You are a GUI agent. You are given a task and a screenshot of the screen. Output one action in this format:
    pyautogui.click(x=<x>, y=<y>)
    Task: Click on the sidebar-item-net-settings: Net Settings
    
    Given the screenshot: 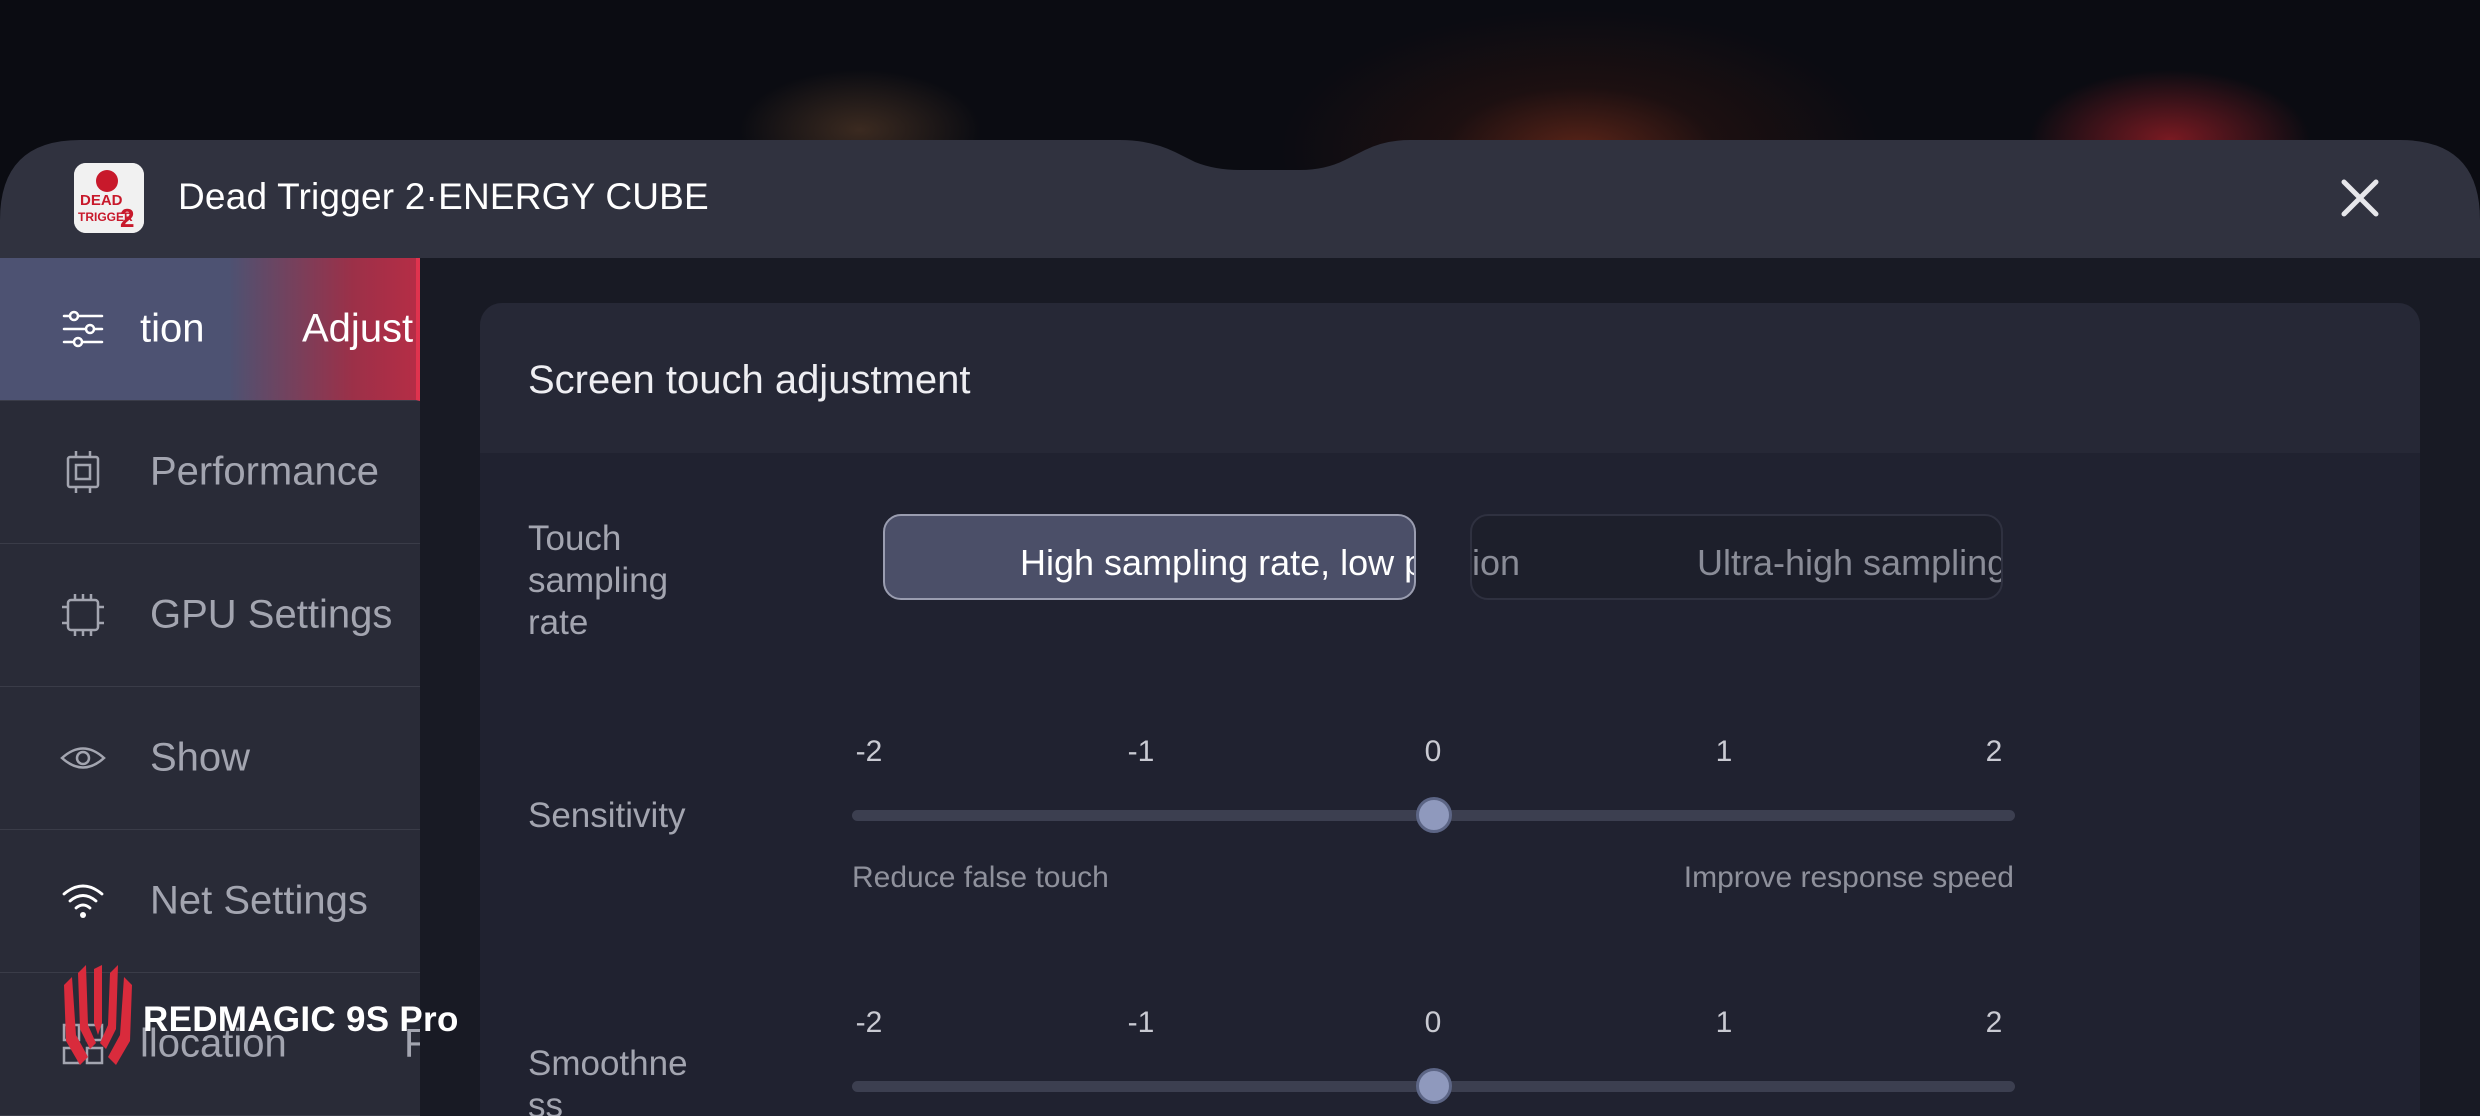 What is the action you would take?
    pyautogui.click(x=210, y=901)
    